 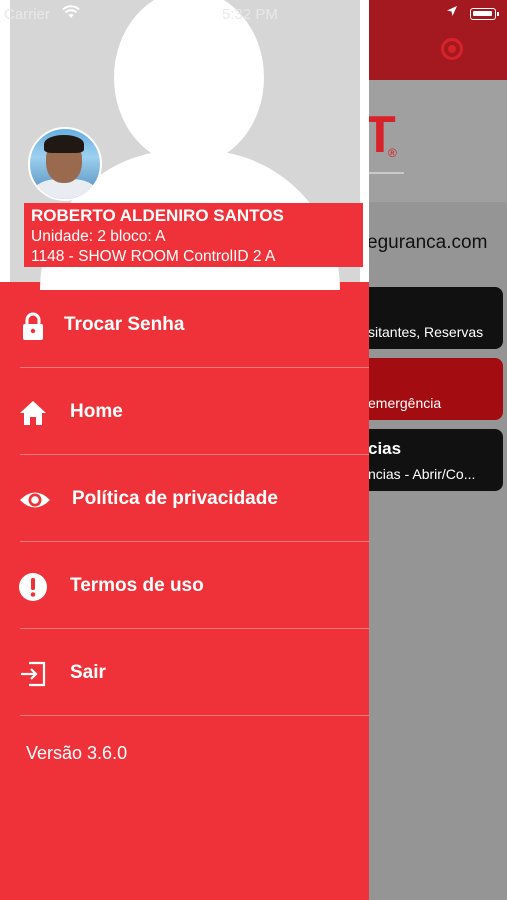 What do you see at coordinates (33, 587) in the screenshot?
I see `exclamation-icon` at bounding box center [33, 587].